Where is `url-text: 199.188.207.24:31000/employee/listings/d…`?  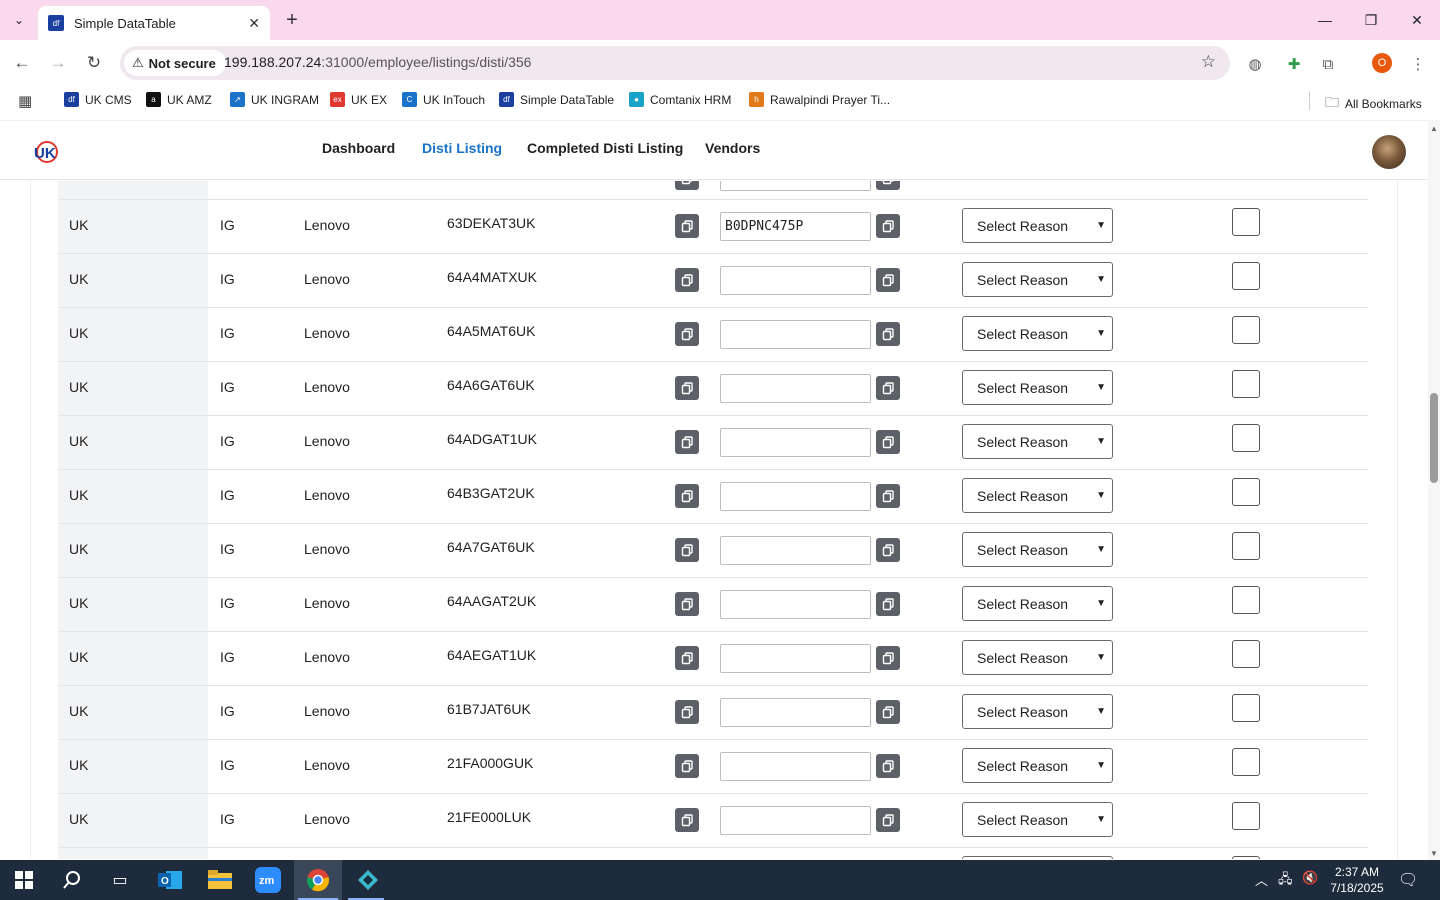 url-text: 199.188.207.24:31000/employee/listings/d… is located at coordinates (377, 62).